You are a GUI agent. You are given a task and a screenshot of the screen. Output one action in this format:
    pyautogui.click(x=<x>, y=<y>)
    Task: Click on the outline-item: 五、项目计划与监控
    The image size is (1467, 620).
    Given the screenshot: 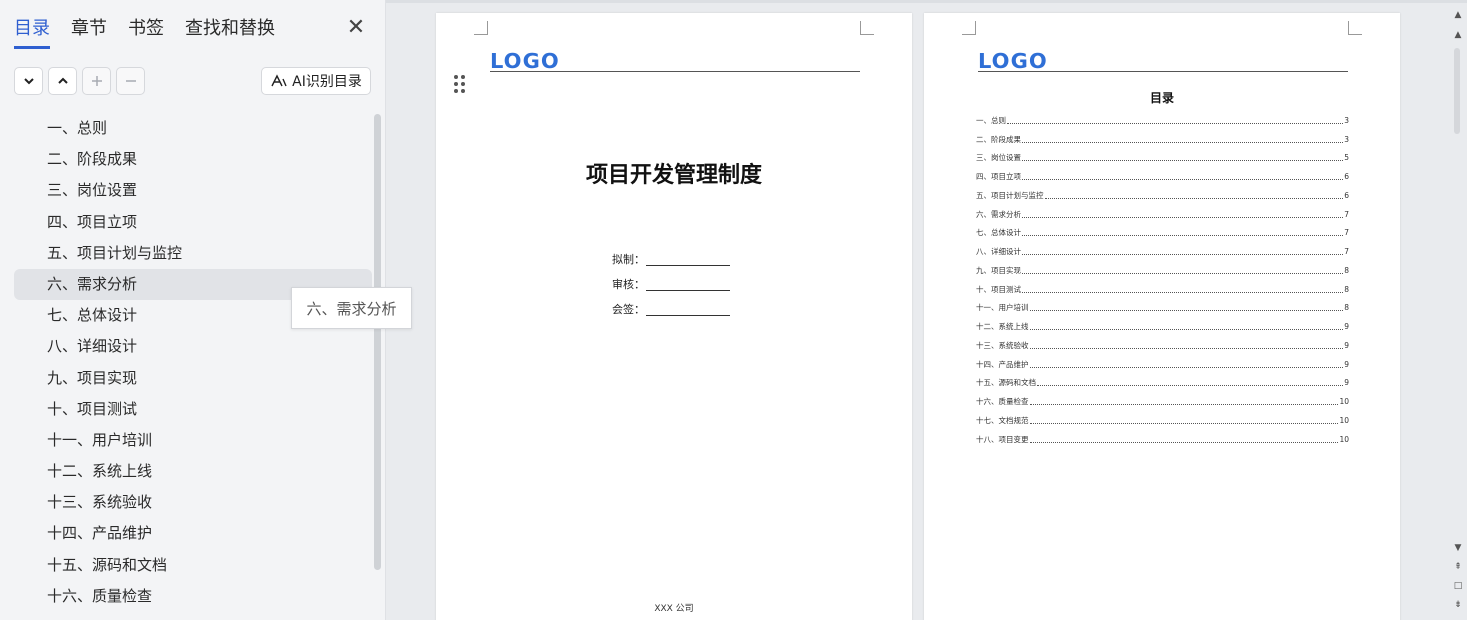 What is the action you would take?
    pyautogui.click(x=193, y=253)
    